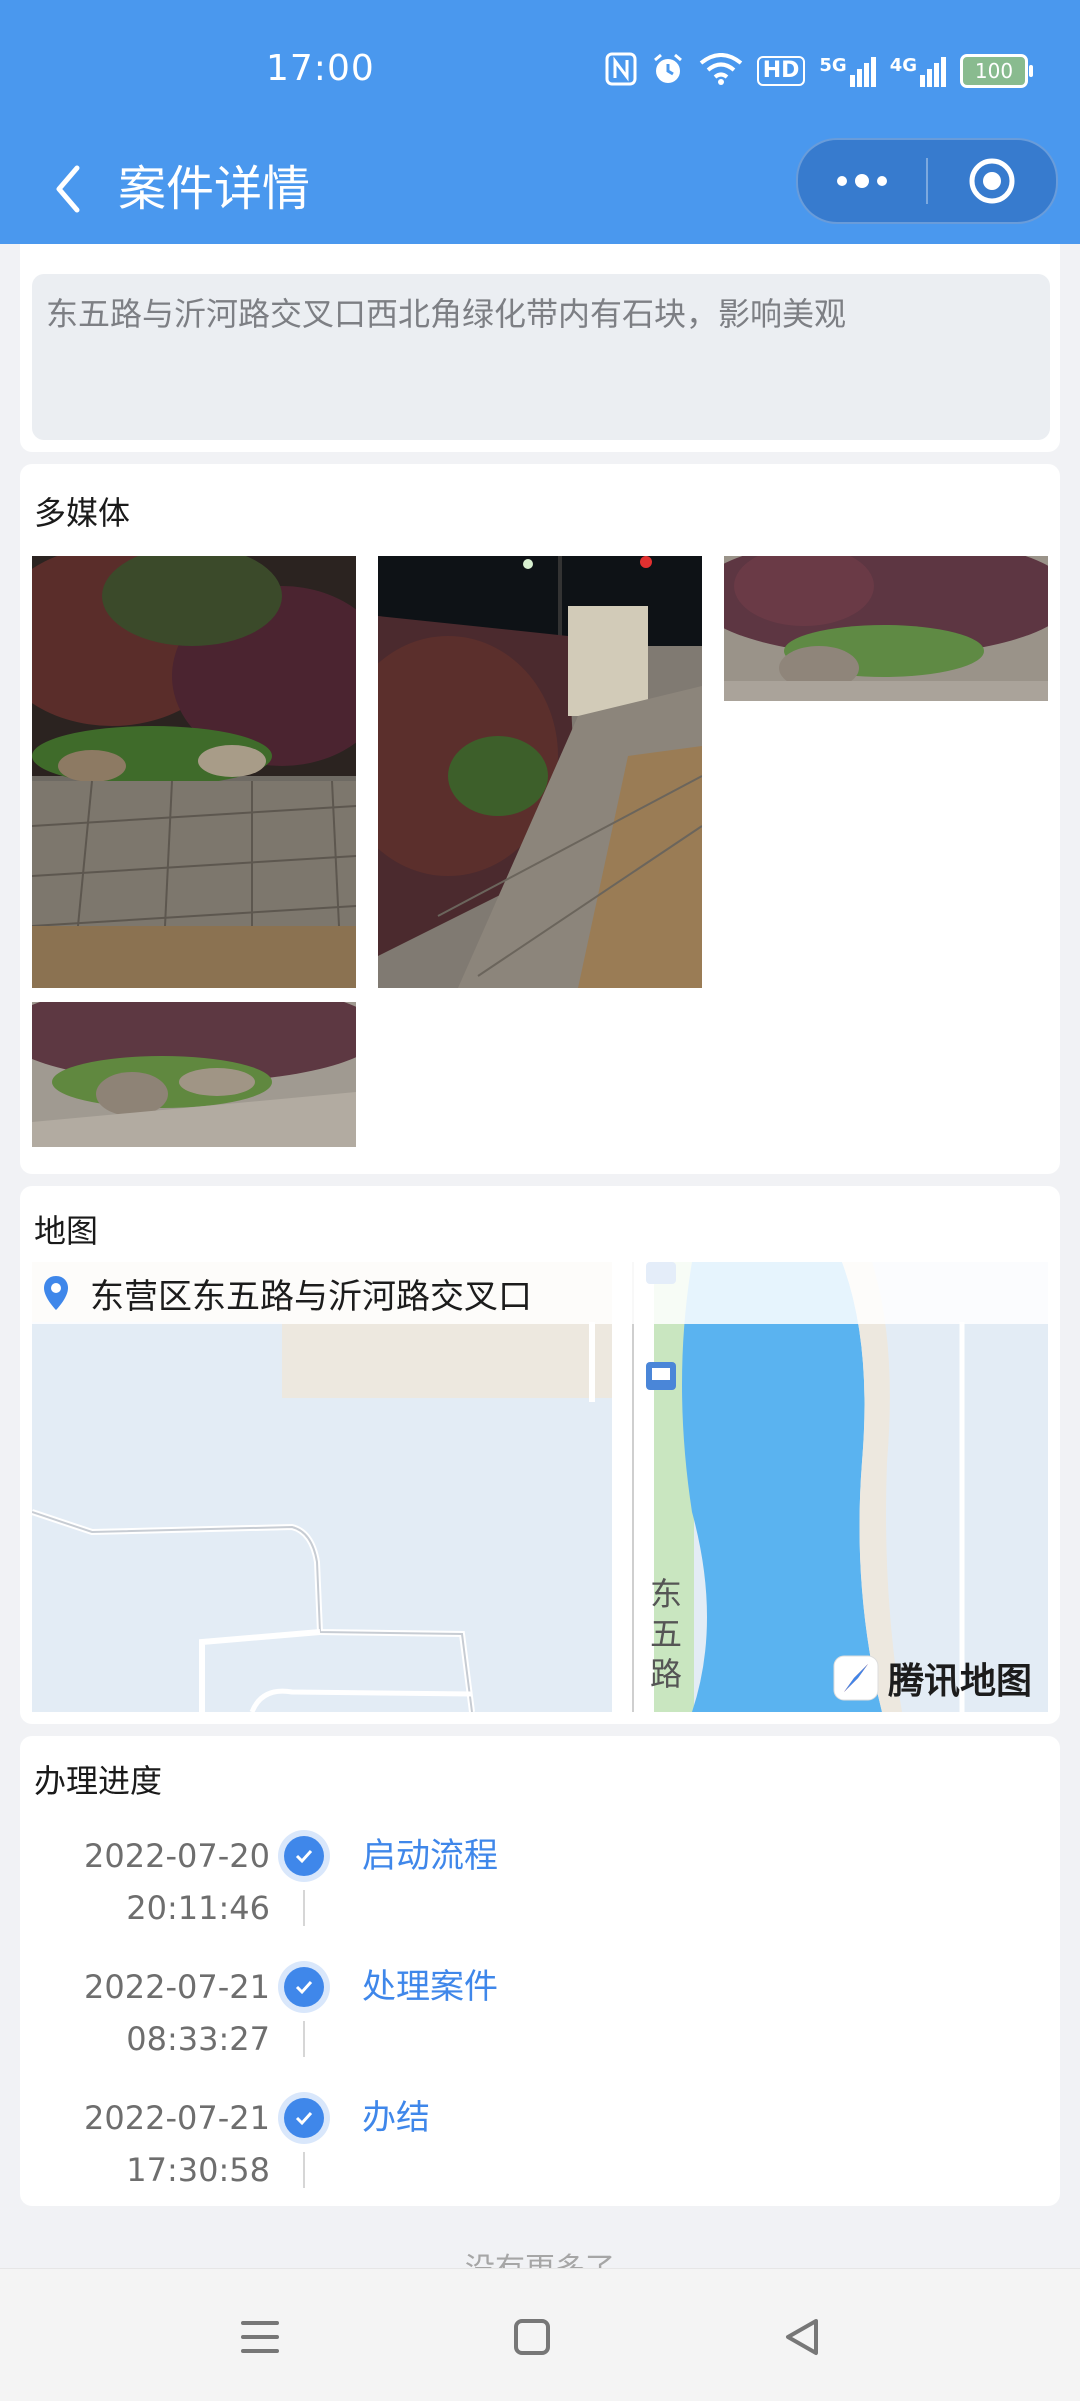 Image resolution: width=1080 pixels, height=2401 pixels. I want to click on media-title: 多媒体, so click(82, 513).